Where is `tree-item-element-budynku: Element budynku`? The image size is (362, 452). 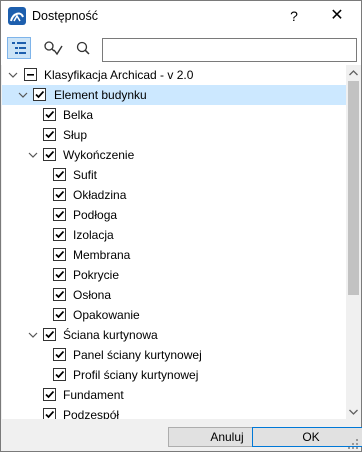
tree-item-element-budynku: Element budynku is located at coordinates (174, 95).